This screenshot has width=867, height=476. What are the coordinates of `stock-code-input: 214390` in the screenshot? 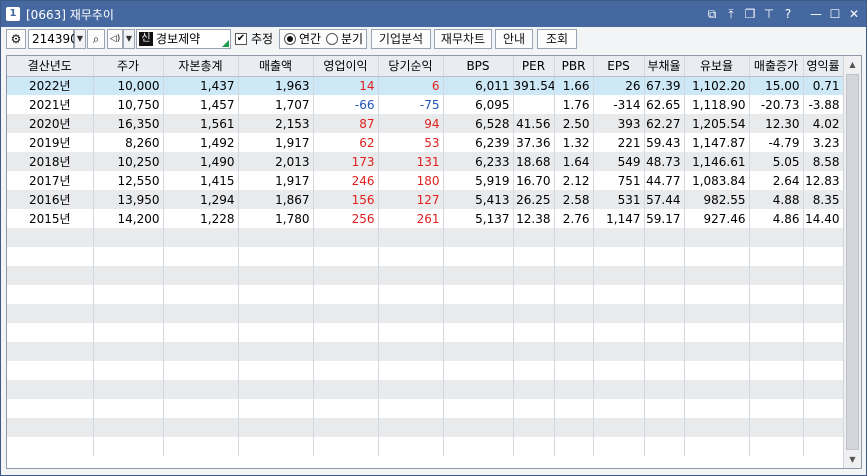 It's located at (53, 39).